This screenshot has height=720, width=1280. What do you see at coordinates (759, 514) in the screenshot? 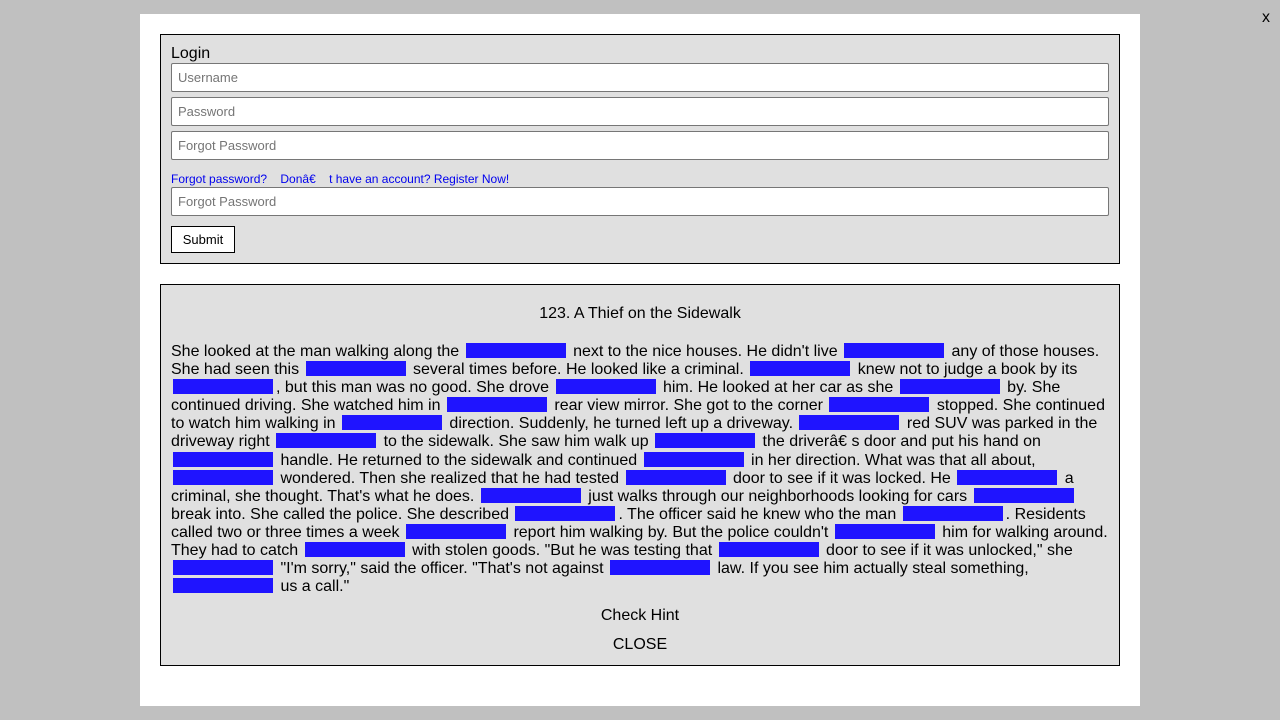
I see `story-segment: . The officer said he knew who the man` at bounding box center [759, 514].